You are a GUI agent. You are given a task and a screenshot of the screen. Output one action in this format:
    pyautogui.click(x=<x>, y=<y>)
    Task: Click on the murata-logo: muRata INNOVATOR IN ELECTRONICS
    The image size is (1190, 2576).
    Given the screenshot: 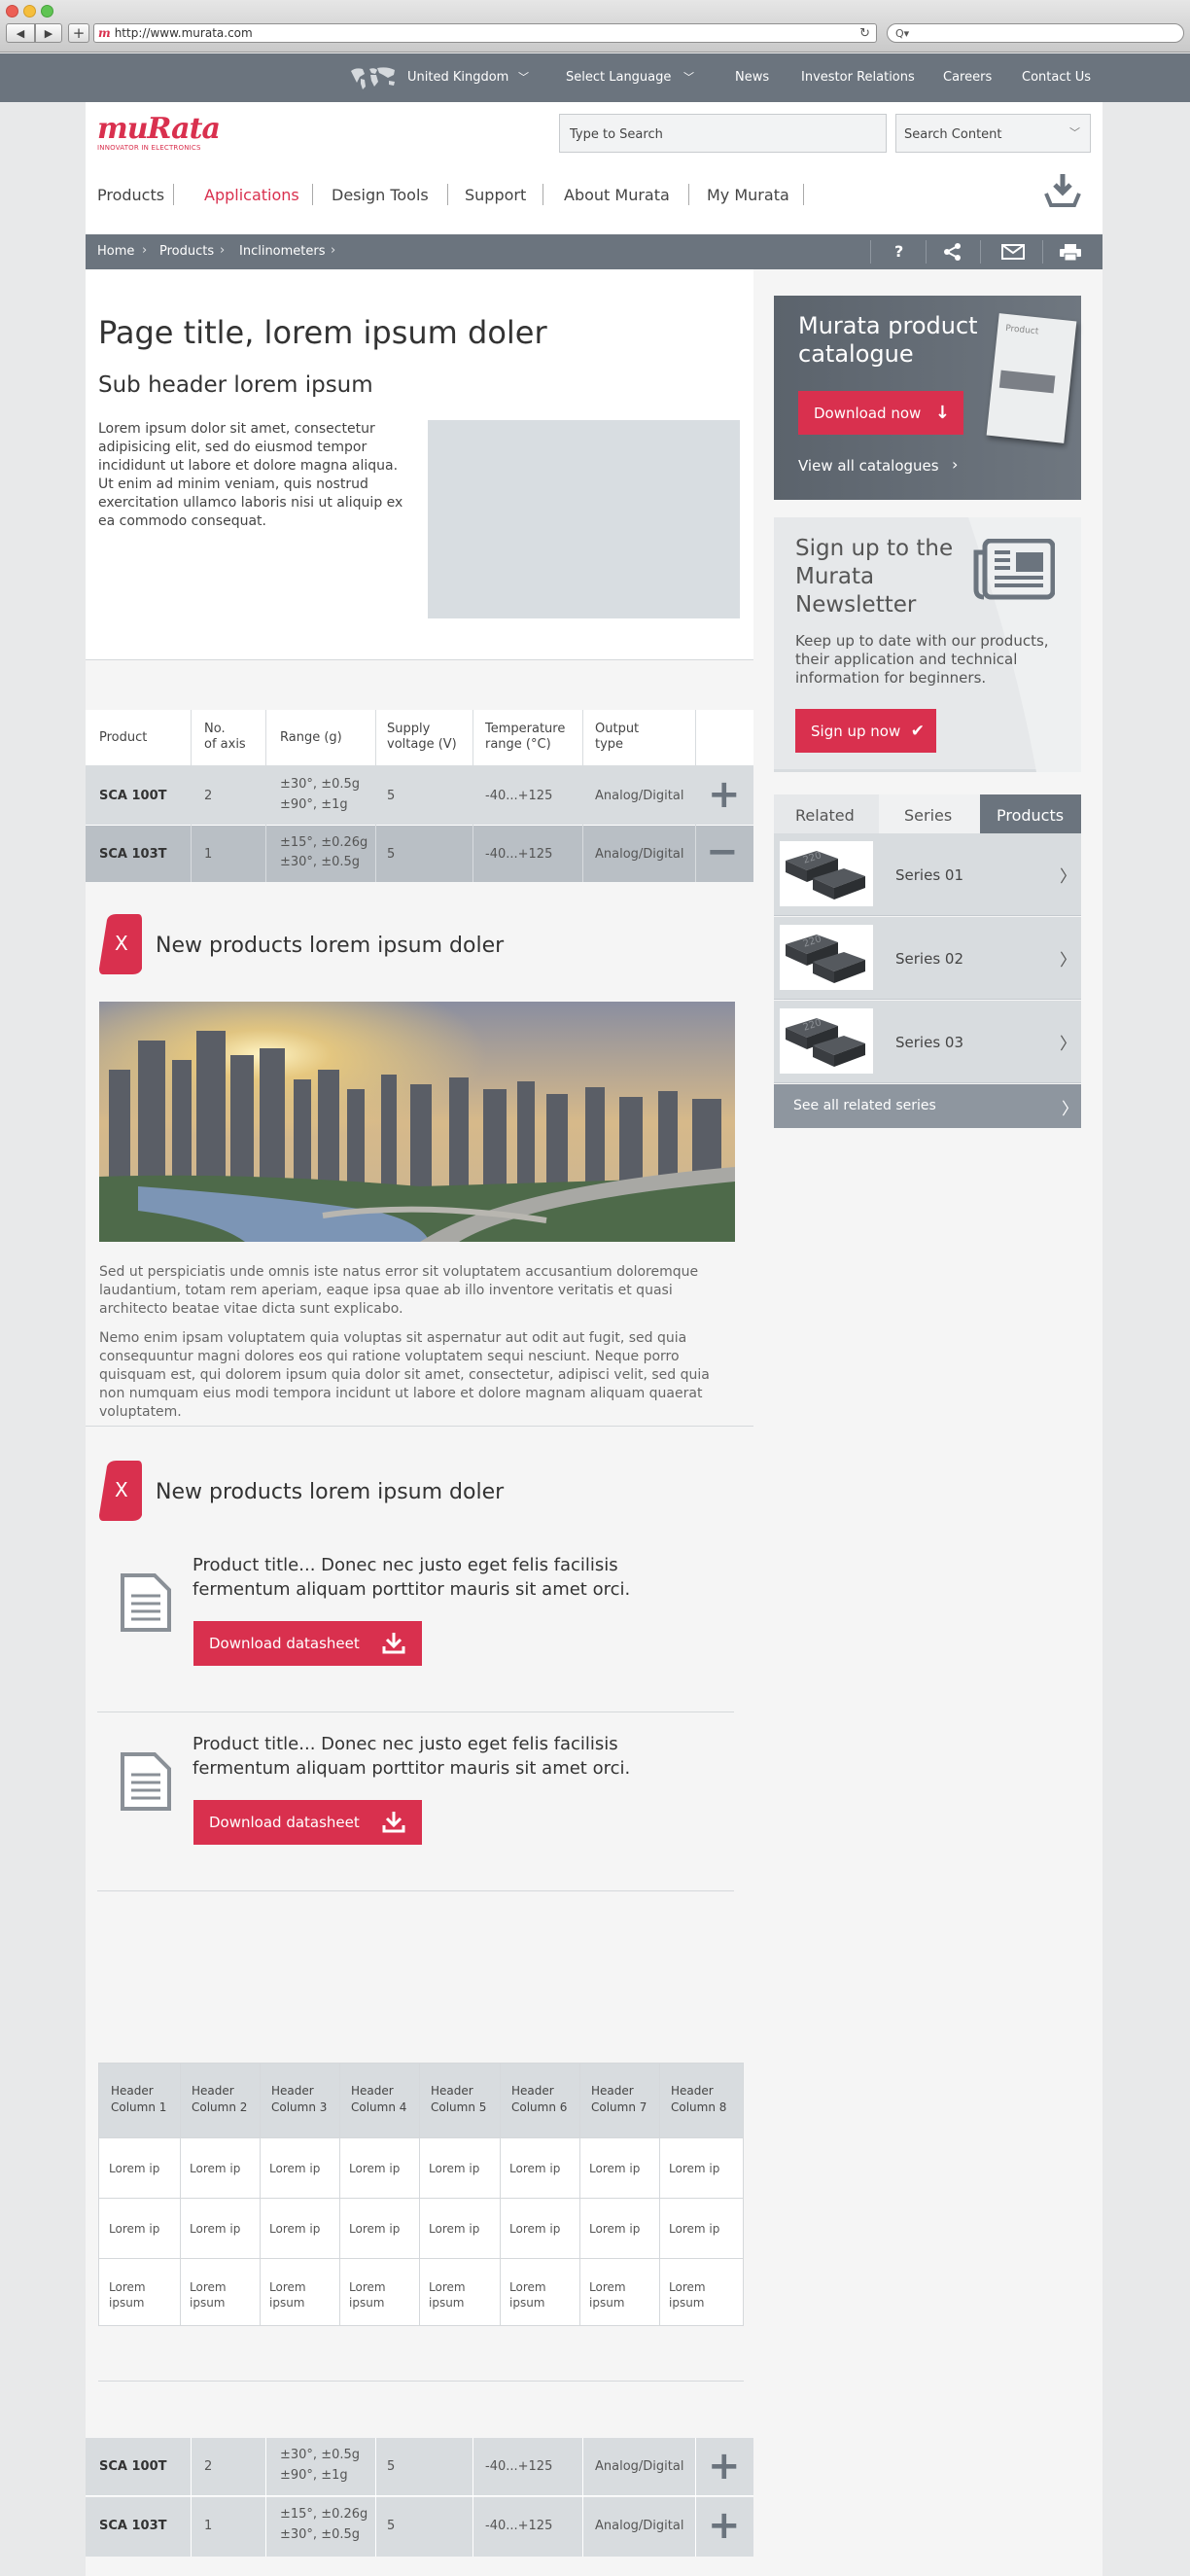 What is the action you would take?
    pyautogui.click(x=159, y=132)
    